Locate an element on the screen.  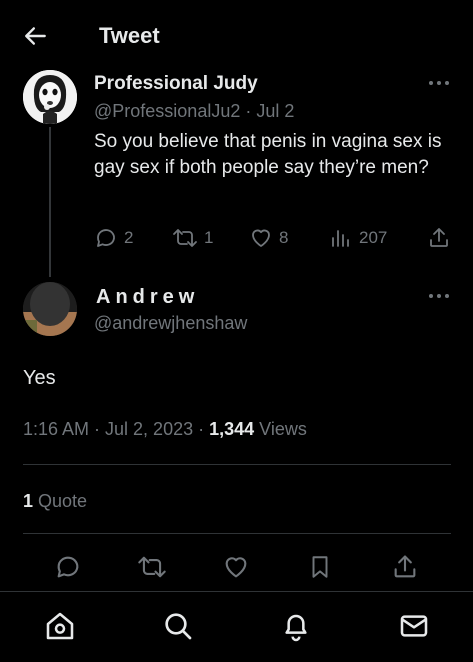
back-button is located at coordinates (36, 36).